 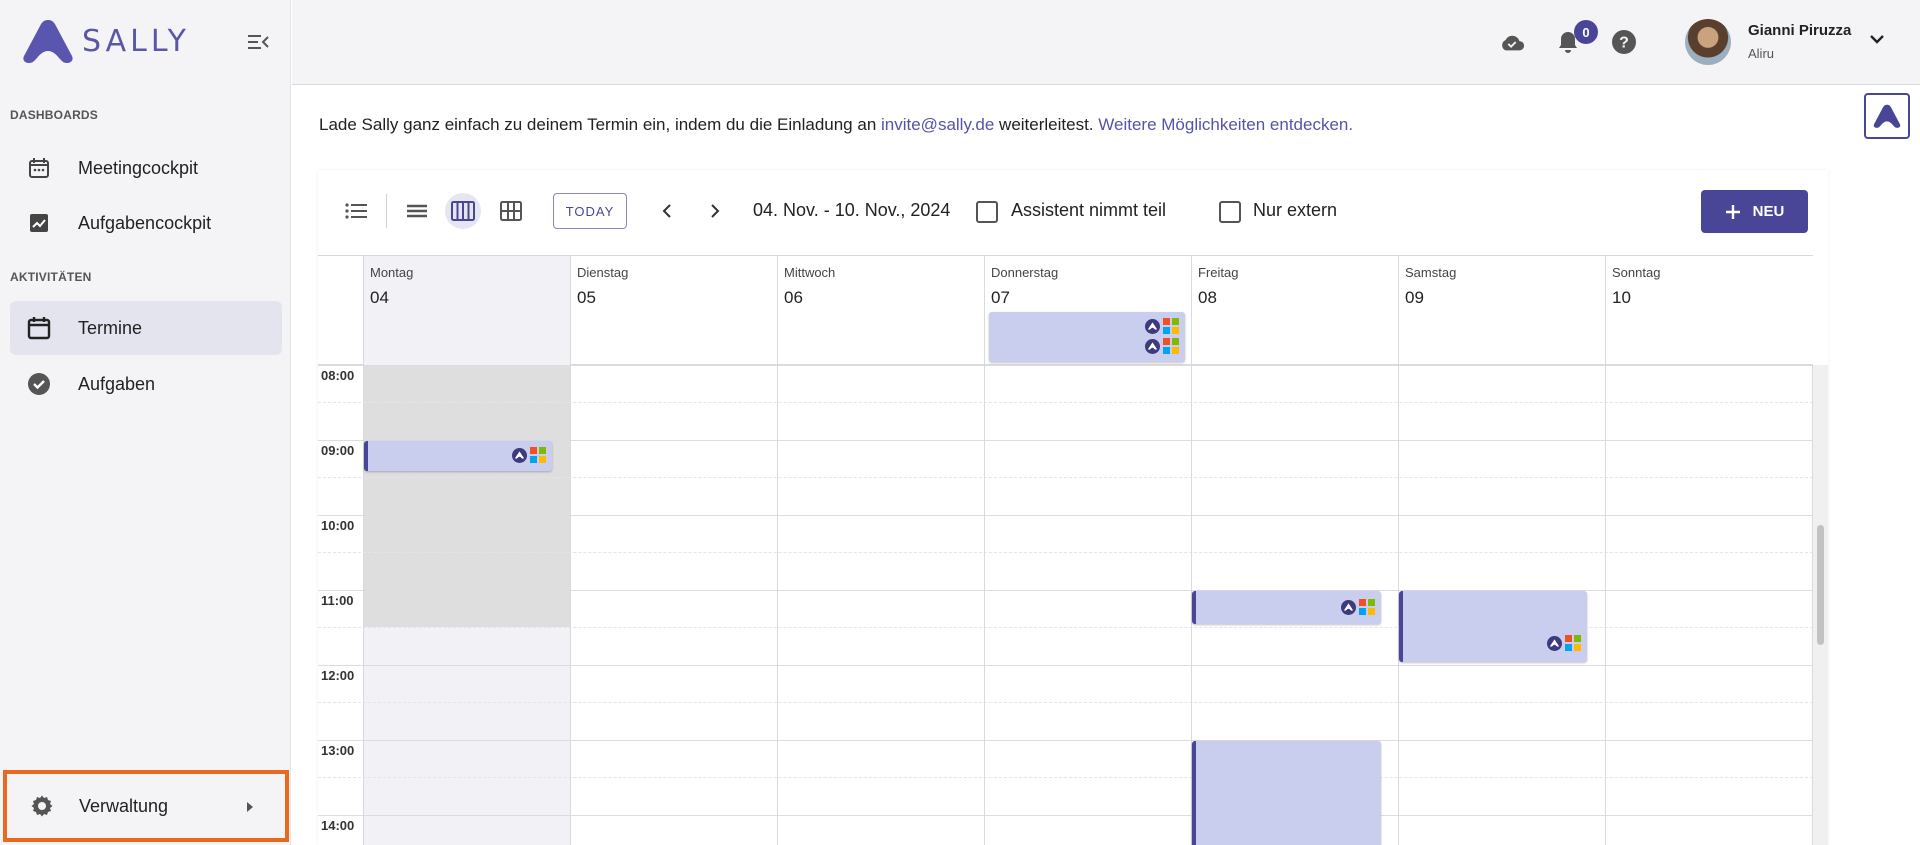 What do you see at coordinates (338, 825) in the screenshot?
I see `time-label: 14:00` at bounding box center [338, 825].